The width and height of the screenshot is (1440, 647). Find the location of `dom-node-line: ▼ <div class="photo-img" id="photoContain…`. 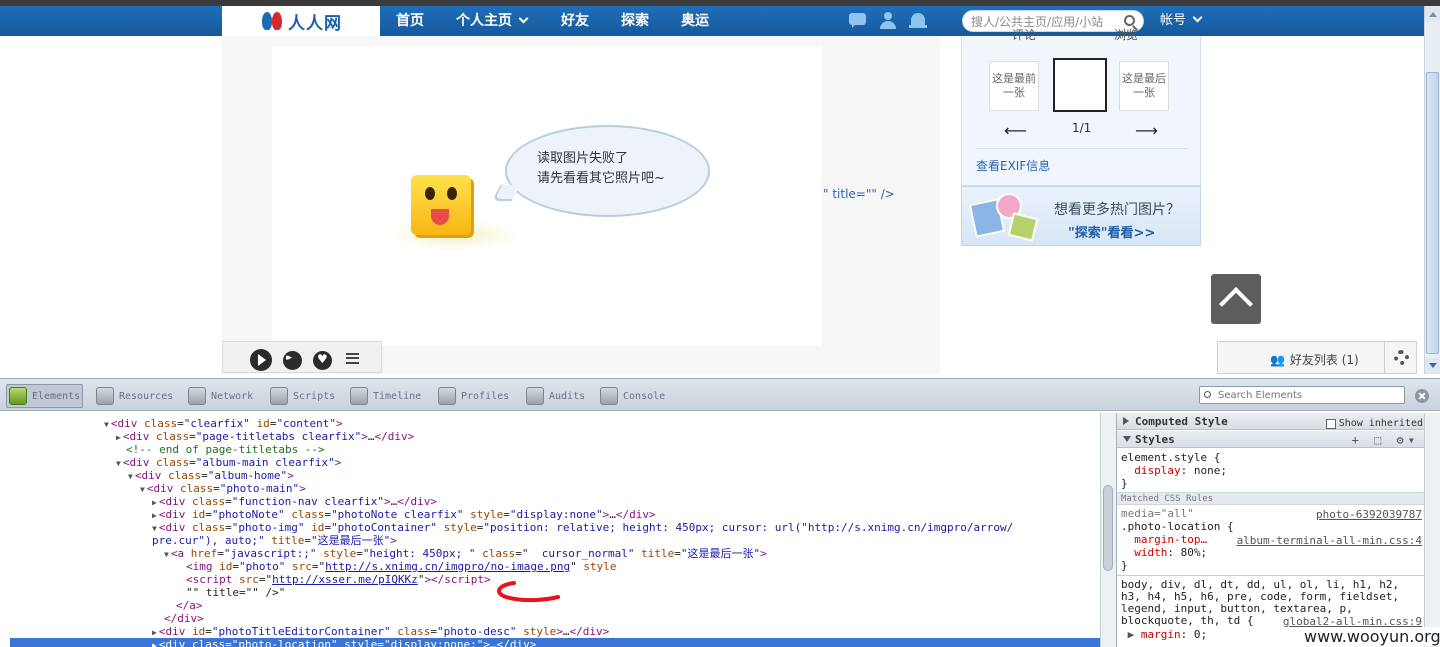

dom-node-line: ▼ <div class="photo-img" id="photoContain… is located at coordinates (582, 527).